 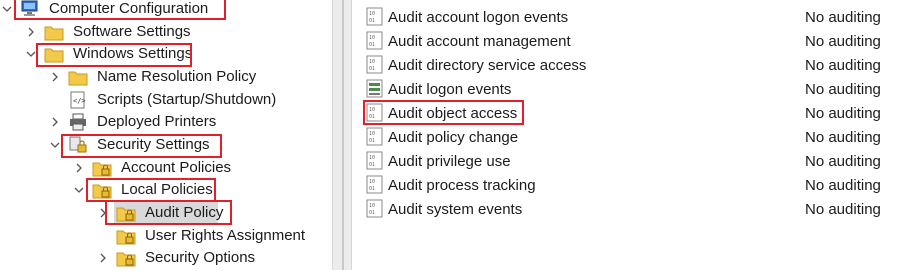 I want to click on tree-node-deployed-printers: Deployed Printers, so click(x=133, y=122).